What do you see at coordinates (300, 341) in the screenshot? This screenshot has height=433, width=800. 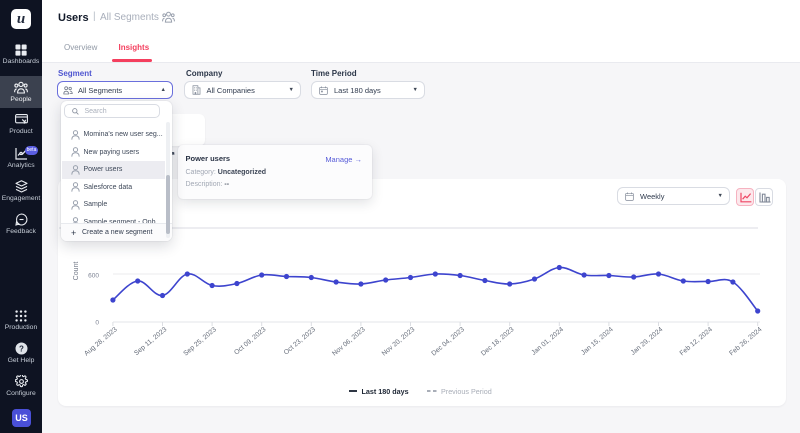 I see `svg-text: Oct 23, 2023` at bounding box center [300, 341].